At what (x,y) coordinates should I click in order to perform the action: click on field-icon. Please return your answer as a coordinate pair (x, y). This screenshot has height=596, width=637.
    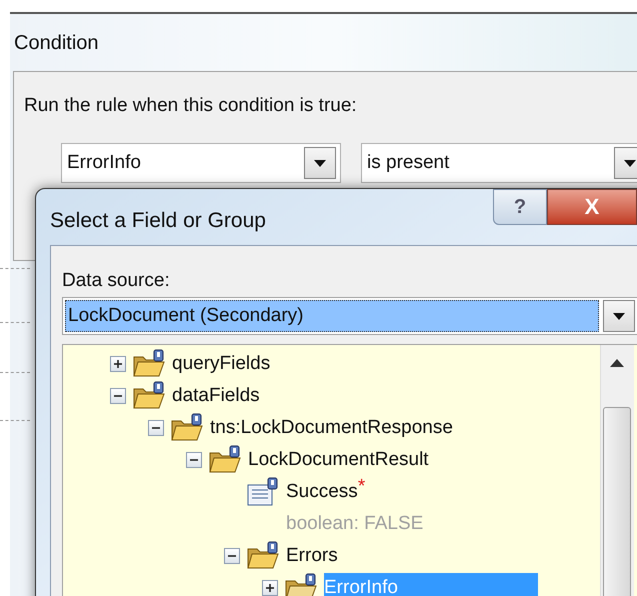
    Looking at the image, I should click on (263, 492).